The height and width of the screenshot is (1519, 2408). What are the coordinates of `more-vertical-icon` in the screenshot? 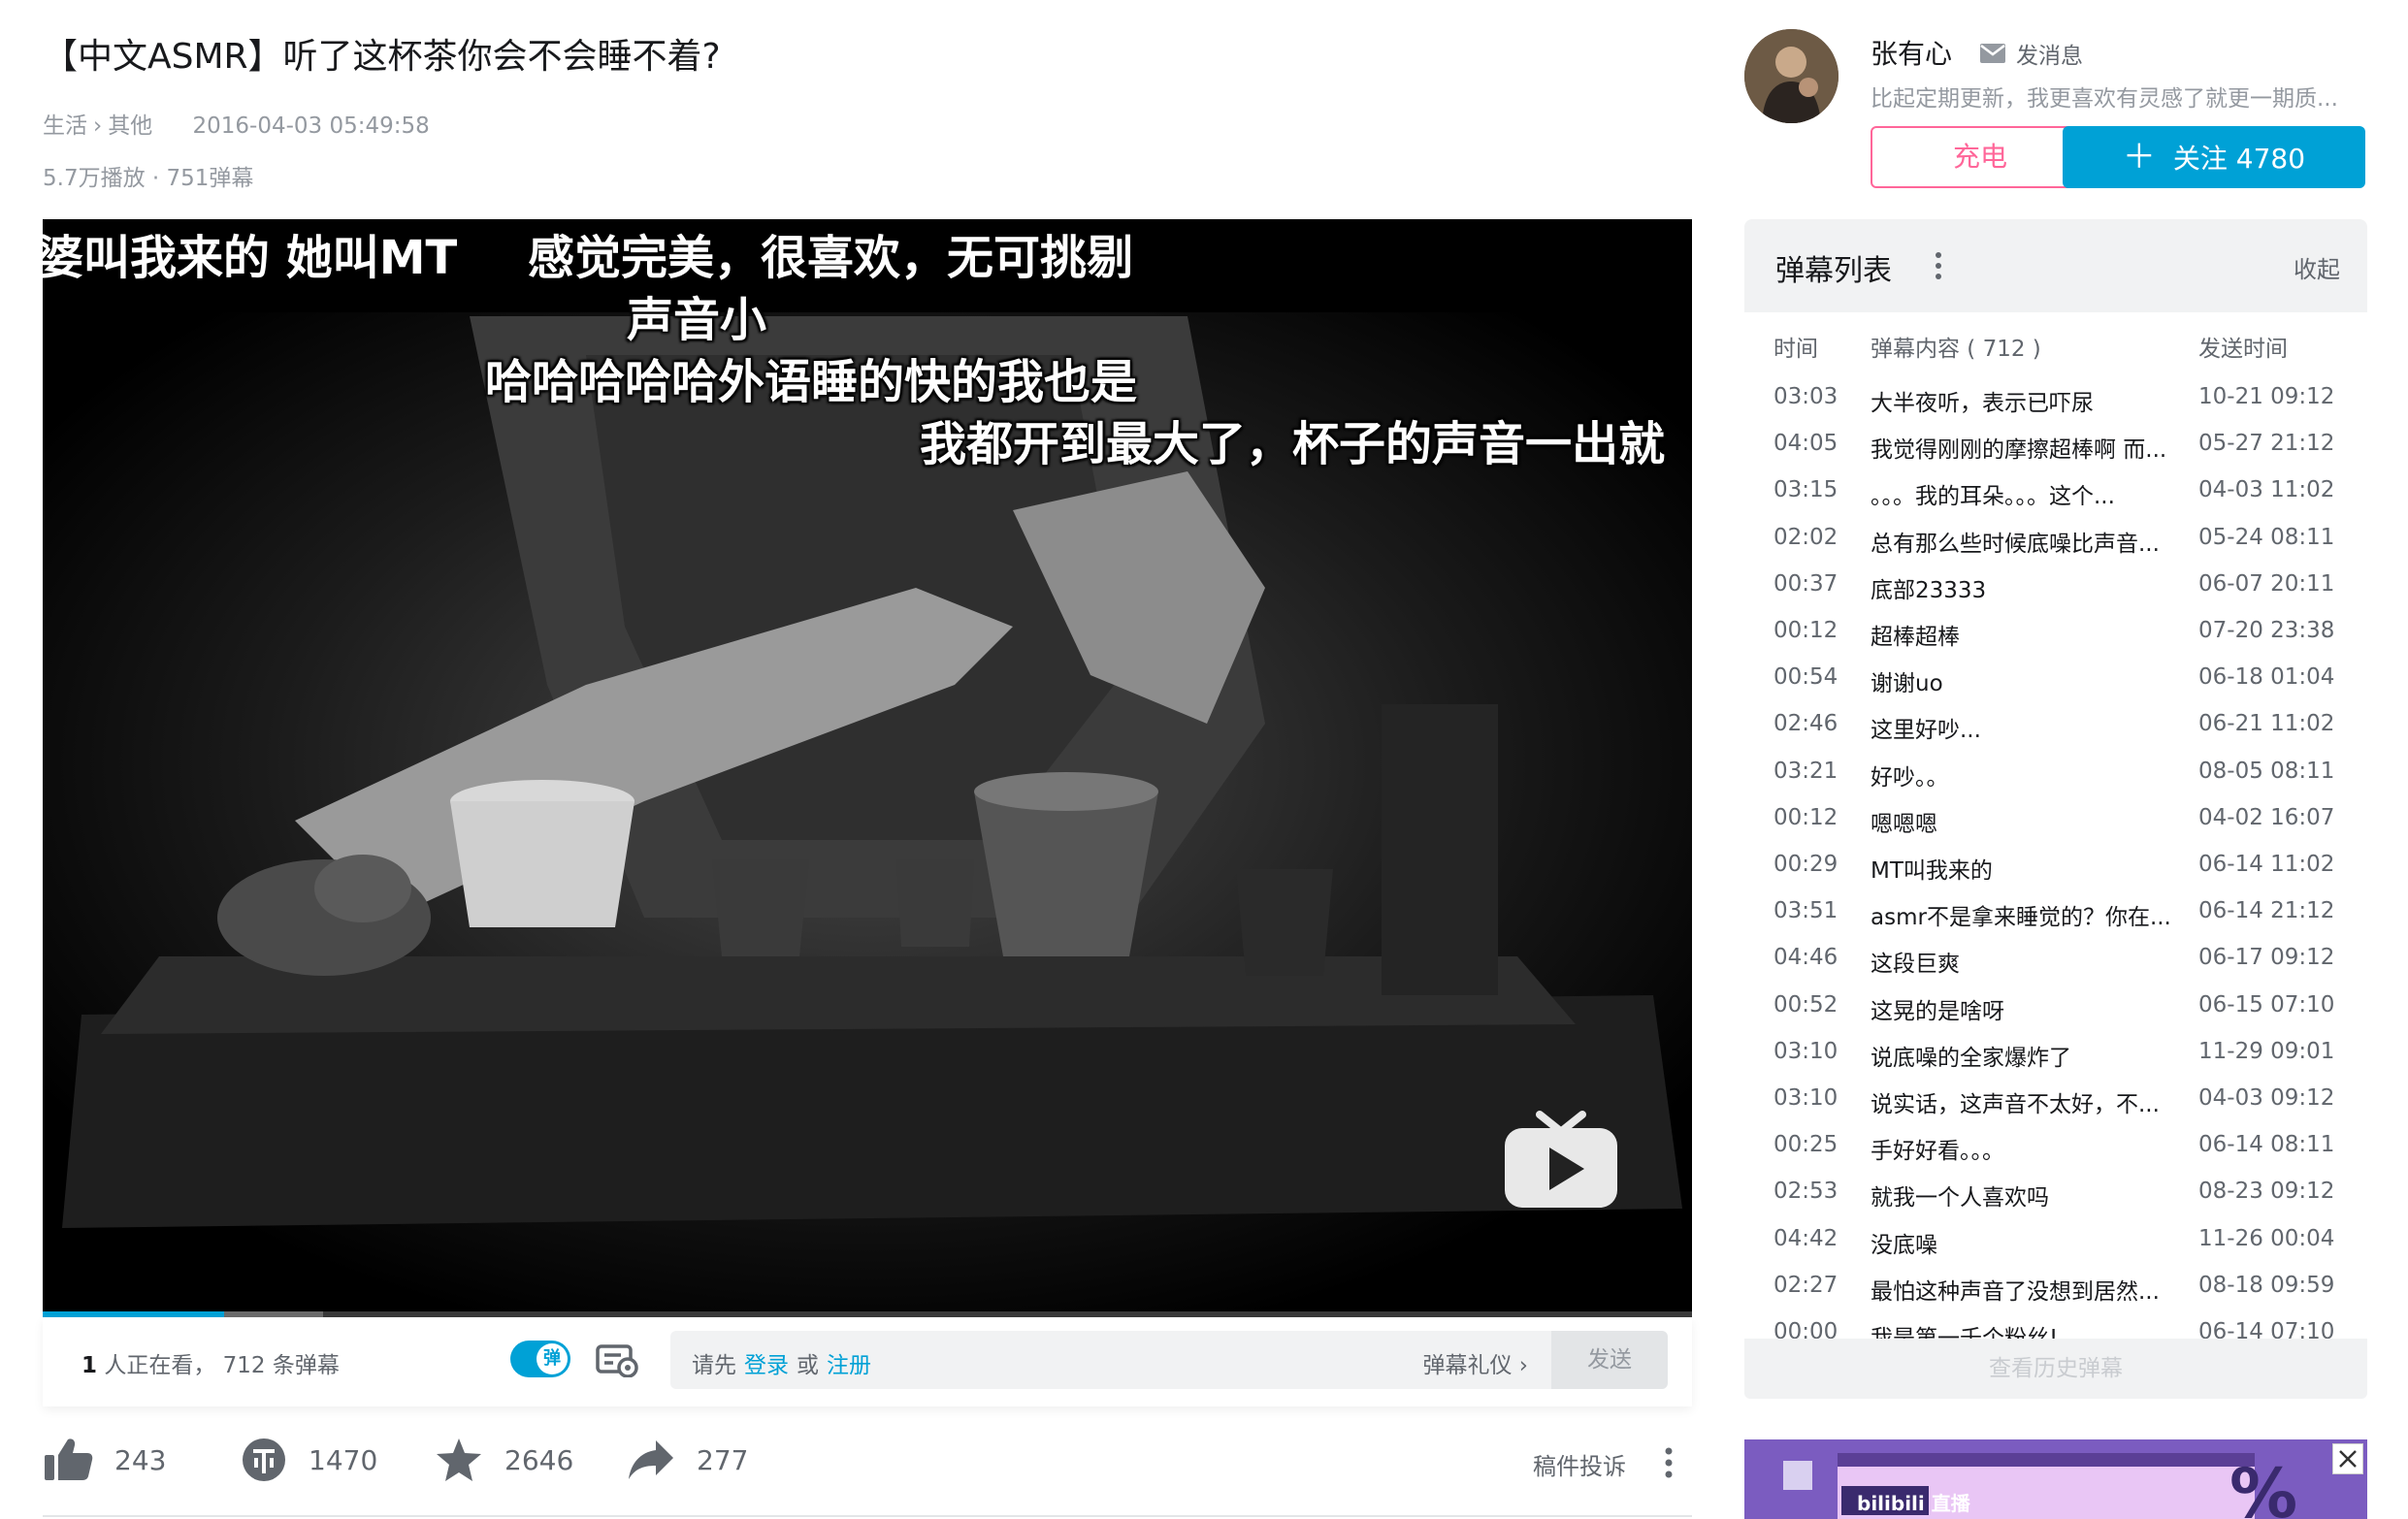 It's located at (1938, 265).